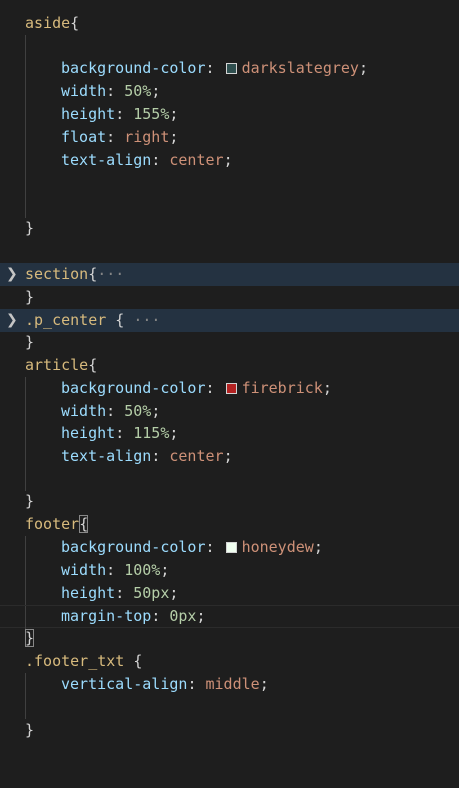 Image resolution: width=459 pixels, height=788 pixels. What do you see at coordinates (124, 684) in the screenshot?
I see `property-name: vertical-align` at bounding box center [124, 684].